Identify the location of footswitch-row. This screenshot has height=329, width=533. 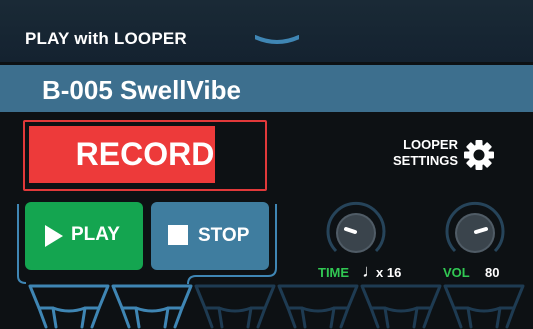
(266, 306).